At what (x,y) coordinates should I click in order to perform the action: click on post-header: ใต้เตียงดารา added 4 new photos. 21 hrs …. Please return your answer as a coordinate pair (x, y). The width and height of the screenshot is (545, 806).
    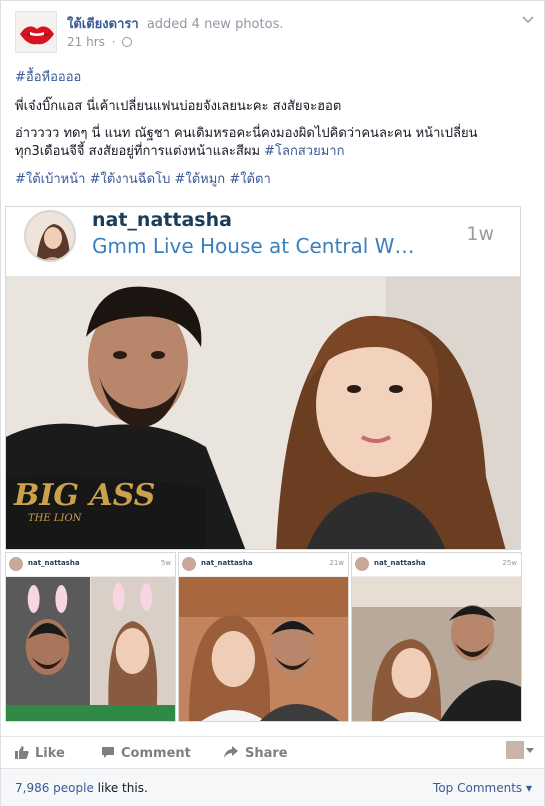
    Looking at the image, I should click on (275, 33).